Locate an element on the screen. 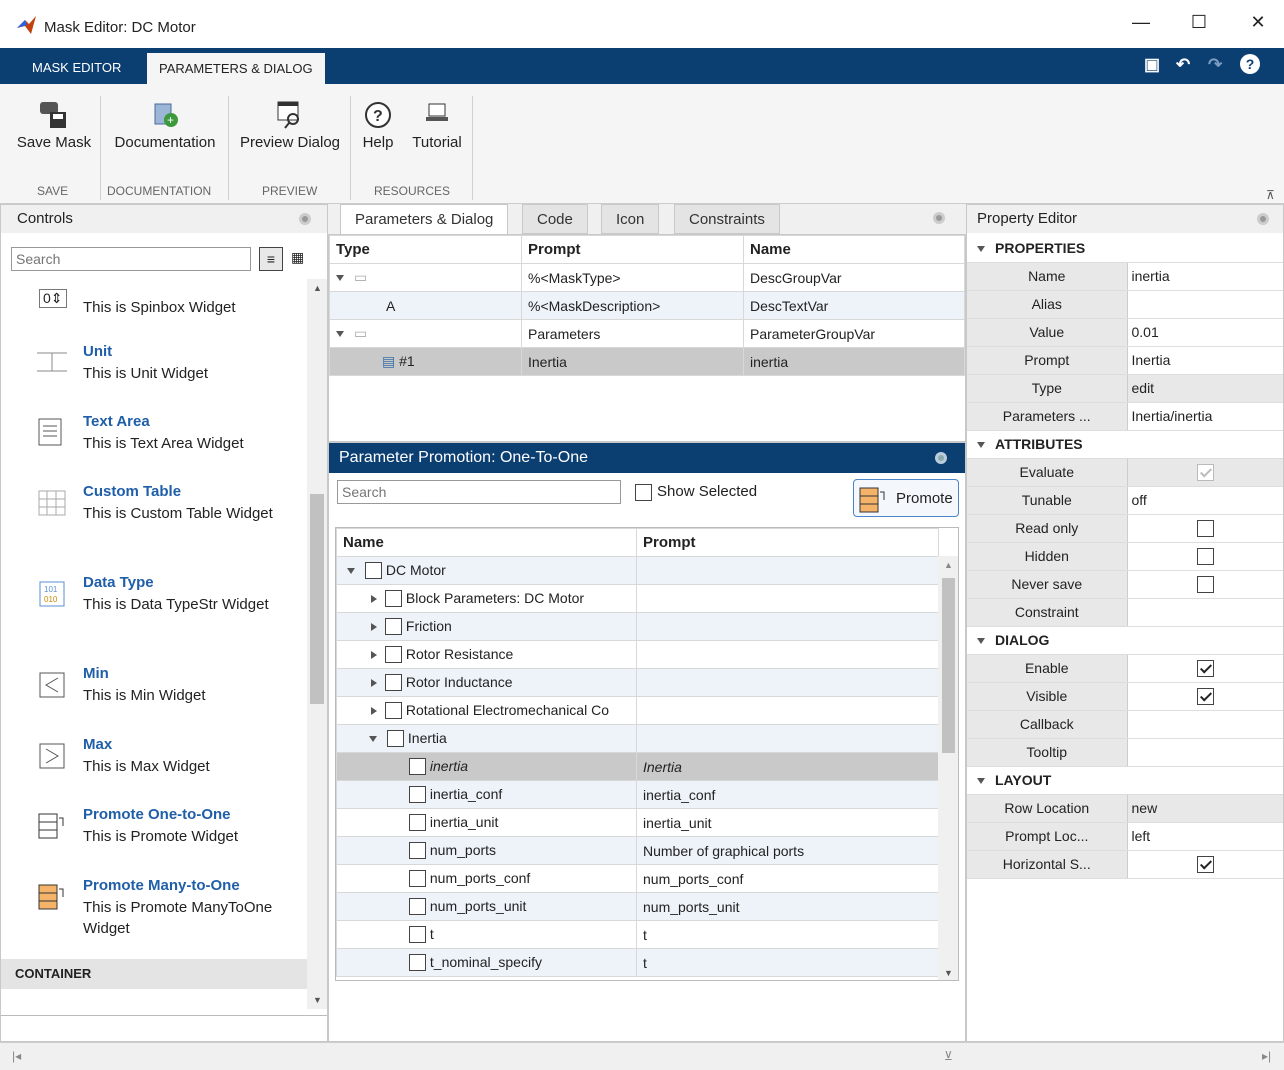 The image size is (1284, 1070). never-save-checkbox is located at coordinates (1205, 584).